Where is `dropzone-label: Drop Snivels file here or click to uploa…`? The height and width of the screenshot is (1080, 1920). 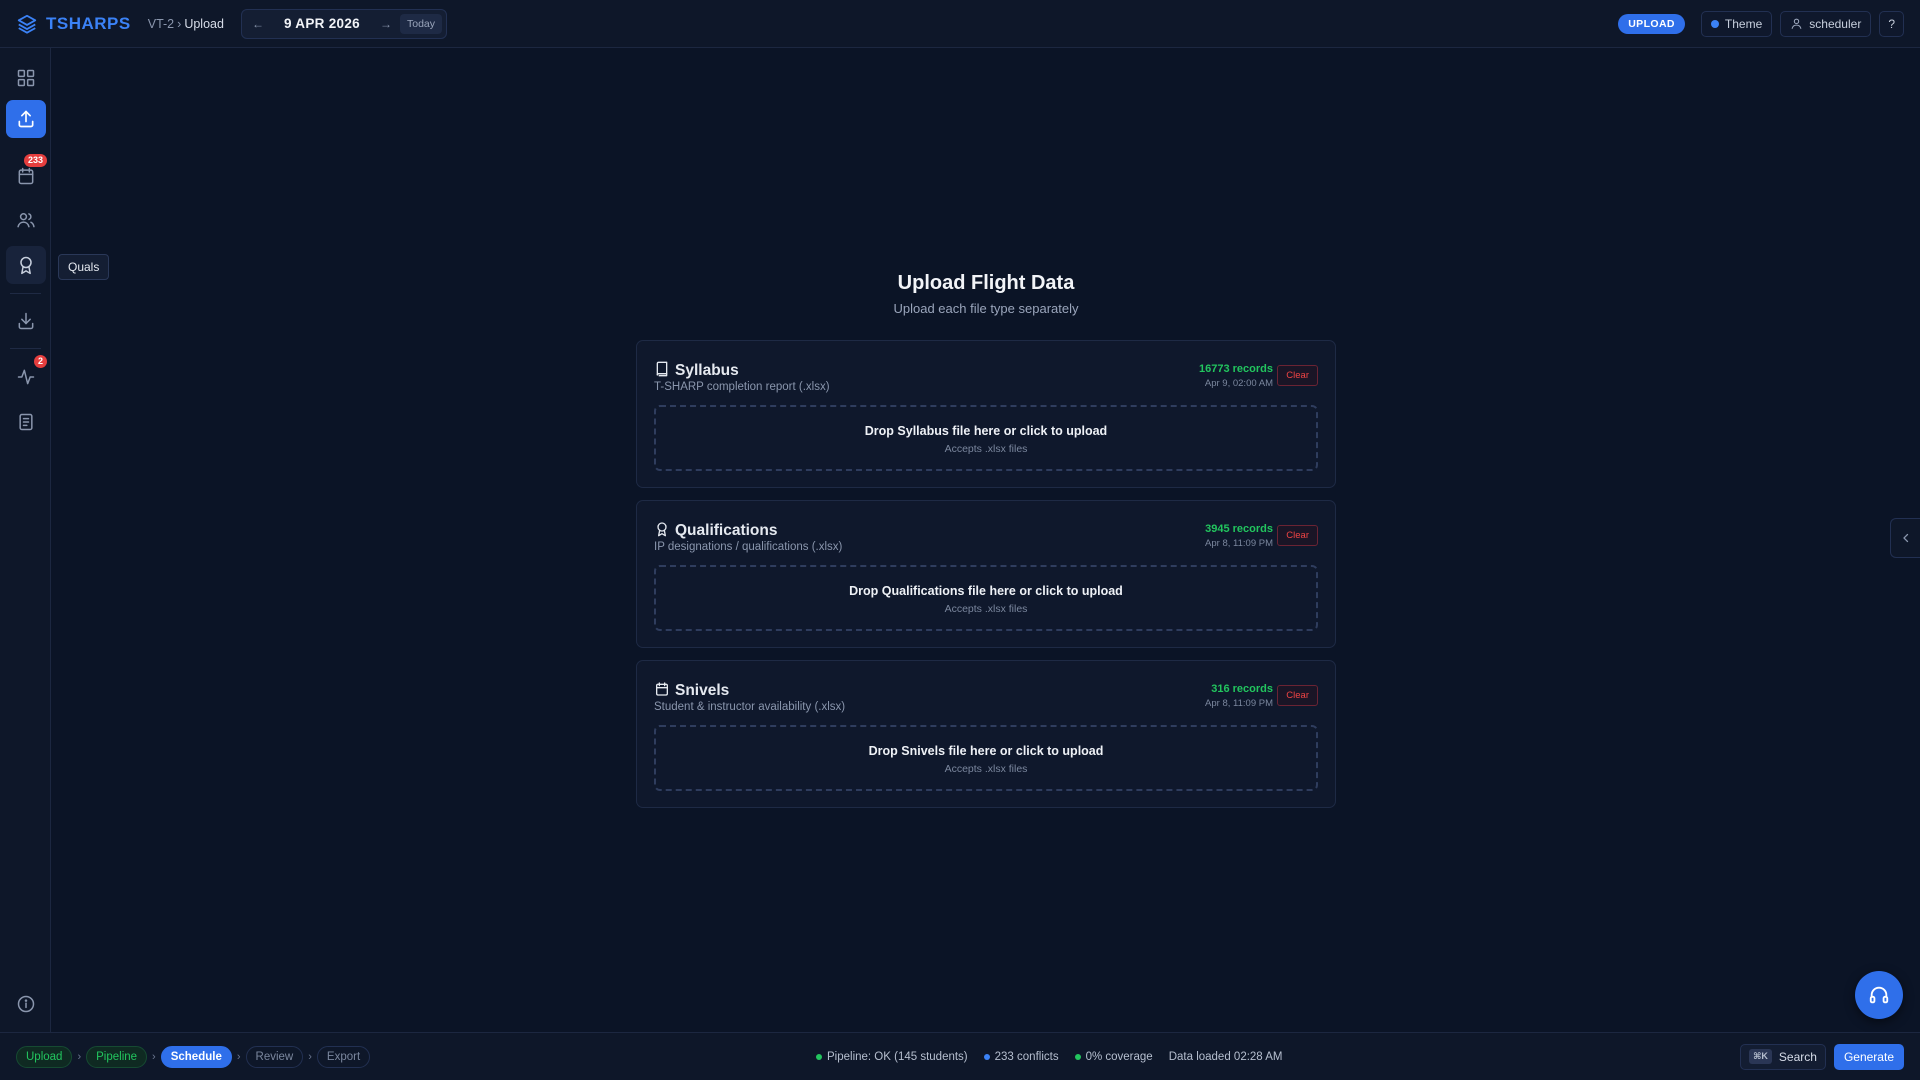
dropzone-label: Drop Snivels file here or click to uploa… is located at coordinates (986, 751).